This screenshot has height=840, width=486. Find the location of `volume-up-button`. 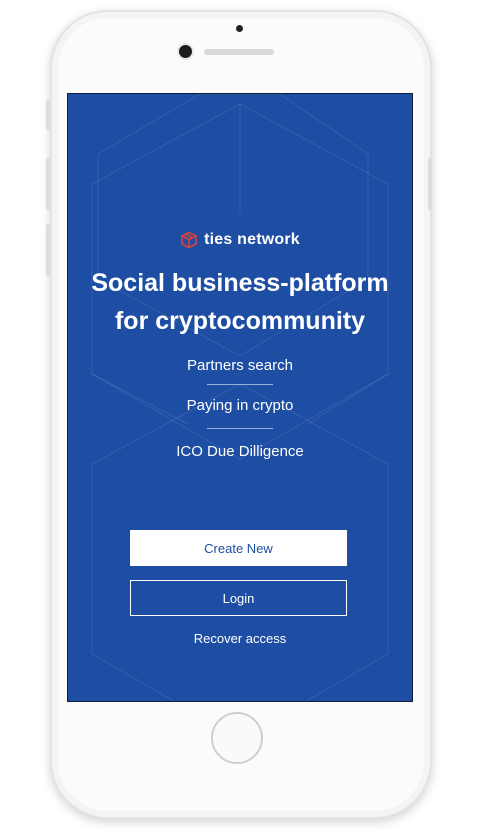

volume-up-button is located at coordinates (48, 184).